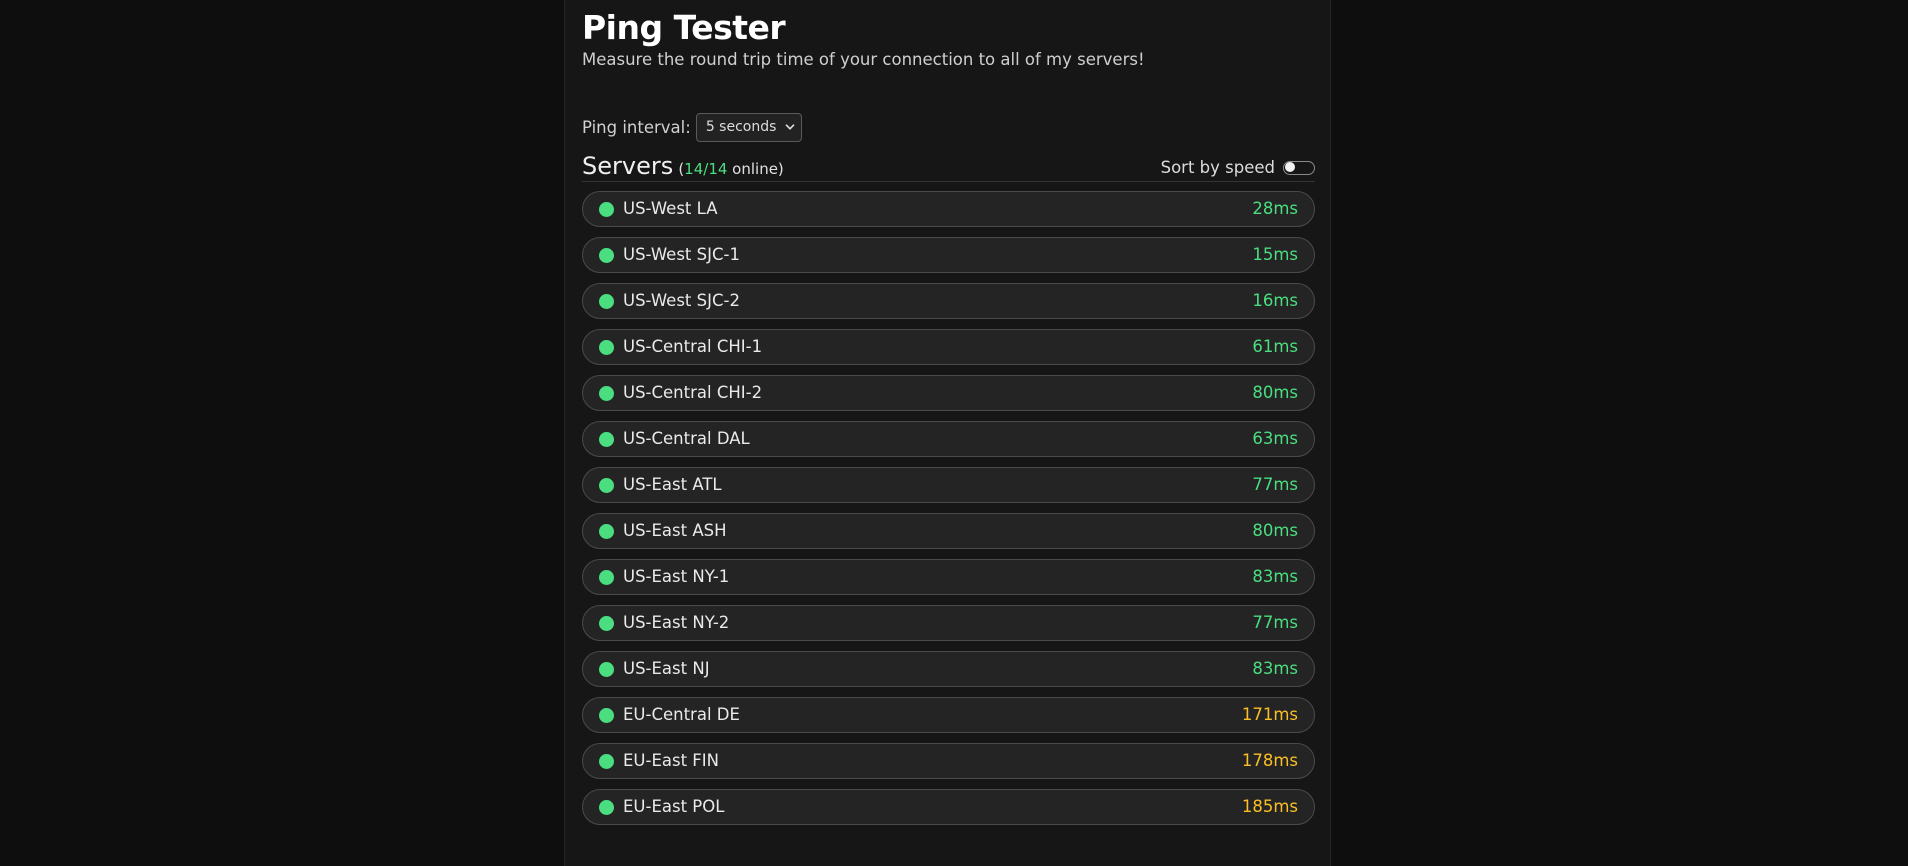  I want to click on server-name: US-East NJ, so click(666, 668).